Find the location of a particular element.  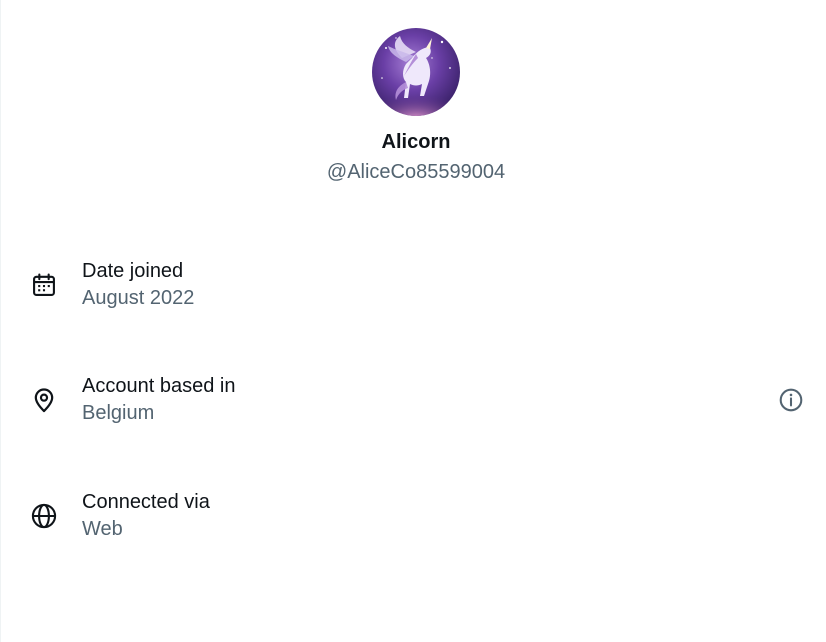

date-joined-value: August 2022 is located at coordinates (138, 298).